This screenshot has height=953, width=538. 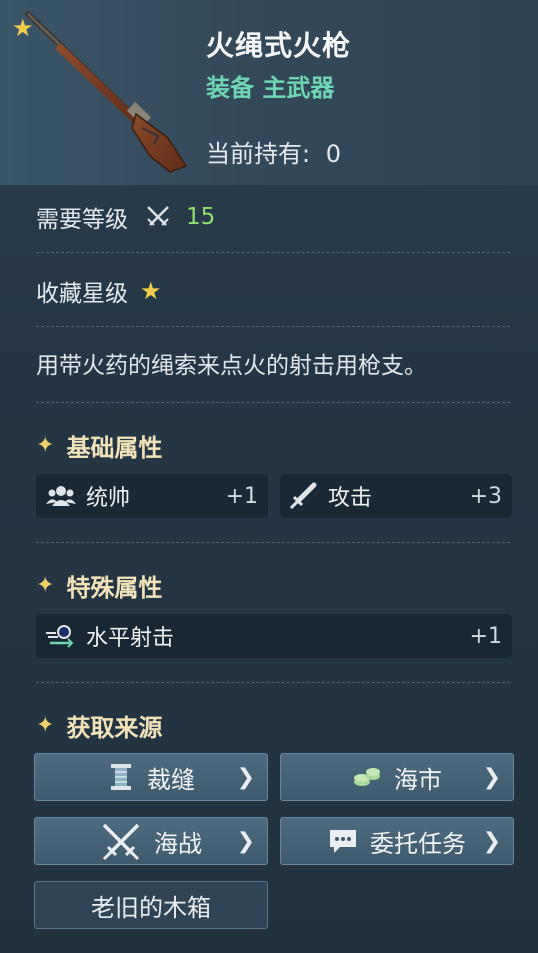 I want to click on spool-icon, so click(x=121, y=777).